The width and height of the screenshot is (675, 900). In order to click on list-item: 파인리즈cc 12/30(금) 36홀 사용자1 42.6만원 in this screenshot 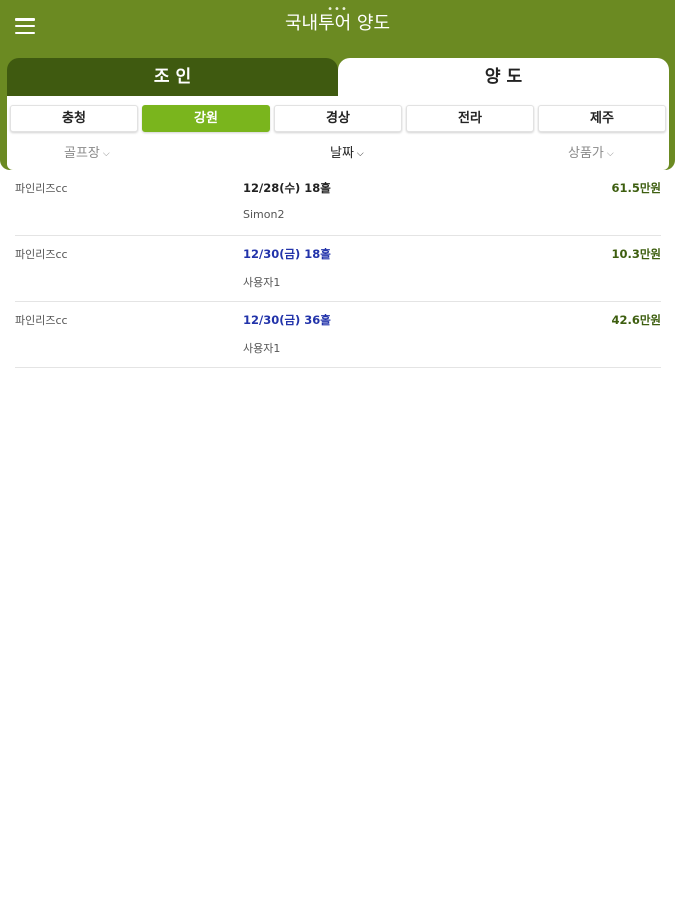, I will do `click(338, 335)`.